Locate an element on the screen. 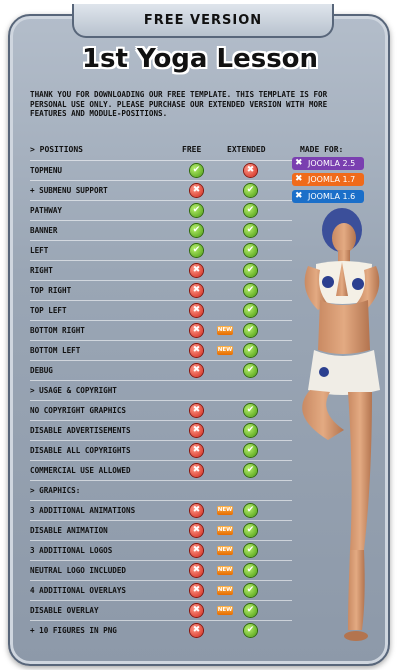 The width and height of the screenshot is (400, 670). feature-row: Banner ✔ ✔ is located at coordinates (161, 230).